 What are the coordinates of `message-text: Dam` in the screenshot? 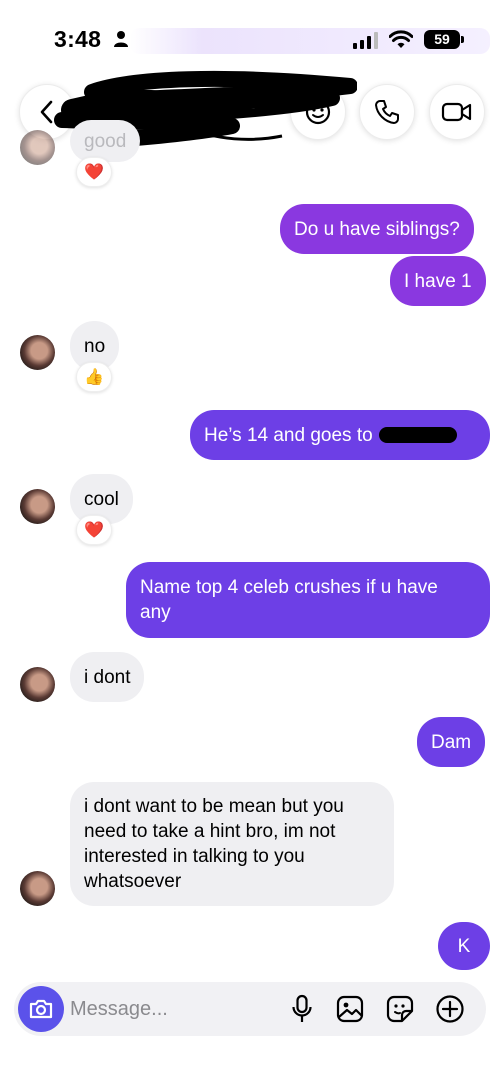 It's located at (451, 742).